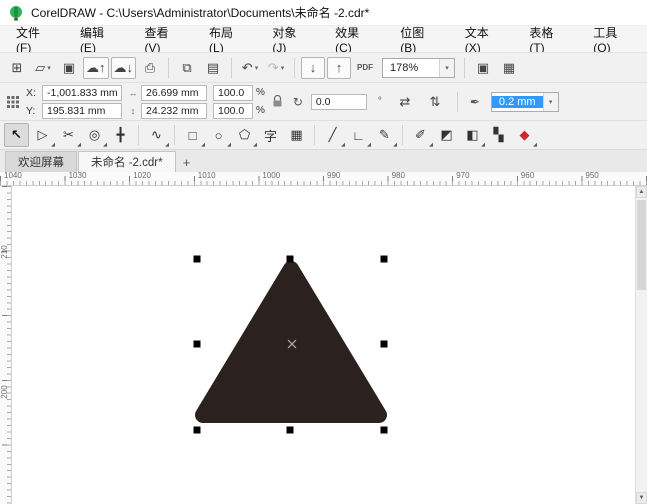  I want to click on freehand-icon: ∿, so click(156, 134).